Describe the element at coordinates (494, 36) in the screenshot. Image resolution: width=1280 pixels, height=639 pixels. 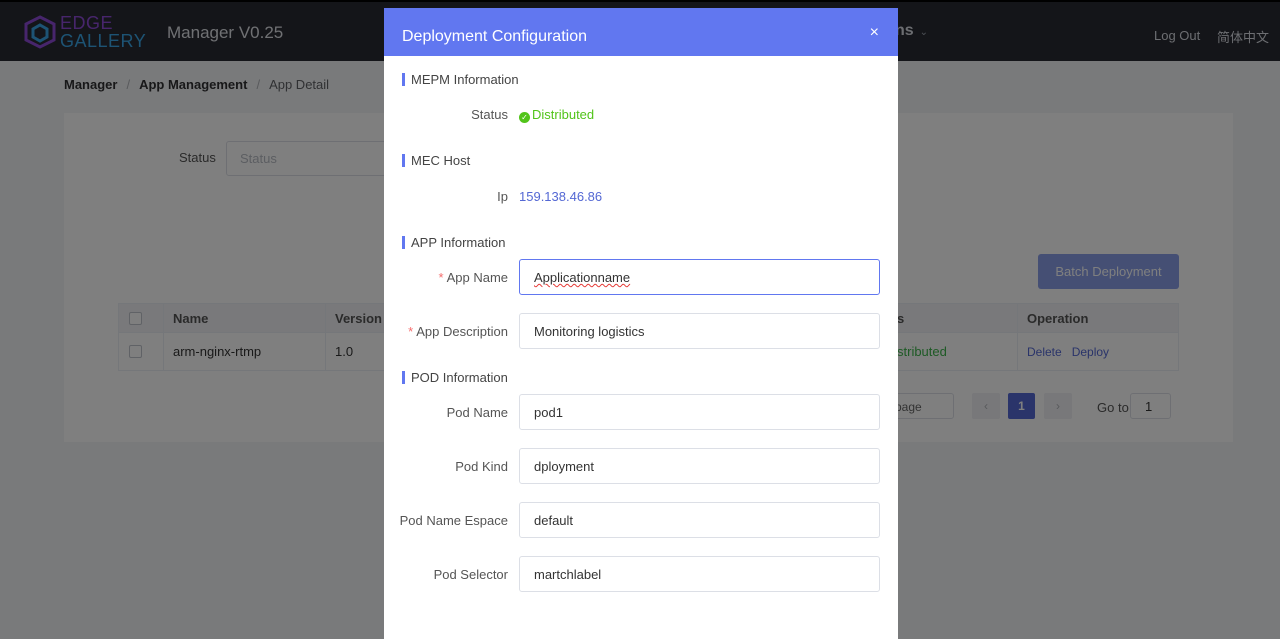
I see `dialog-title: Deployment Configuration` at that location.